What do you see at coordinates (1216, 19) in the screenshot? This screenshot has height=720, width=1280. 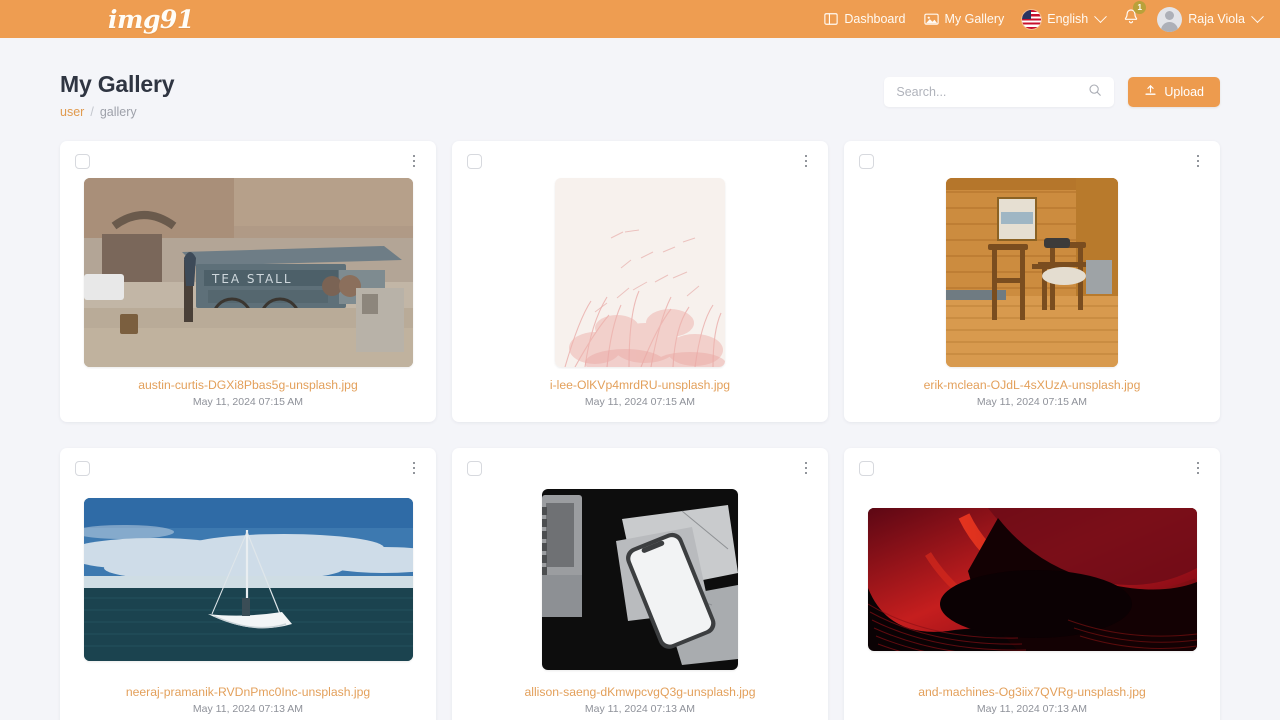 I see `user-name: Raja Viola` at bounding box center [1216, 19].